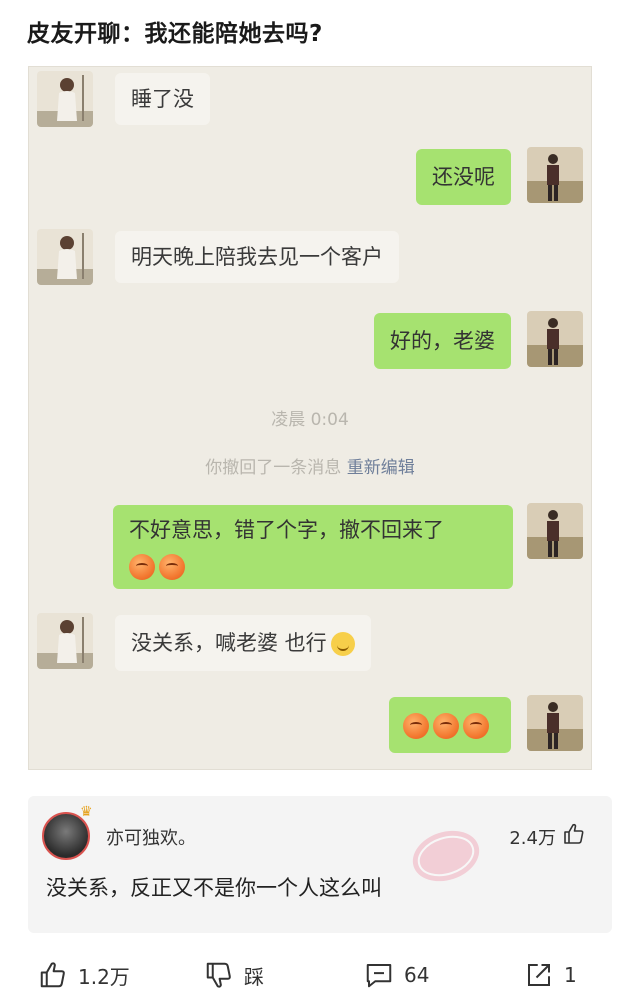 Image resolution: width=641 pixels, height=993 pixels. I want to click on comment-button: 64, so click(396, 975).